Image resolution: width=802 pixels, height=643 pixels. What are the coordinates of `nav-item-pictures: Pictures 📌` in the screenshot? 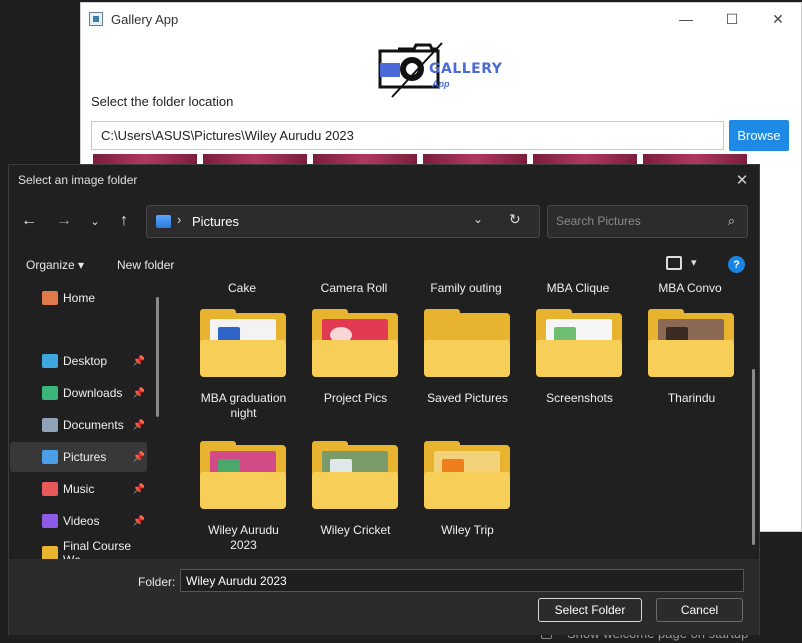 It's located at (78, 457).